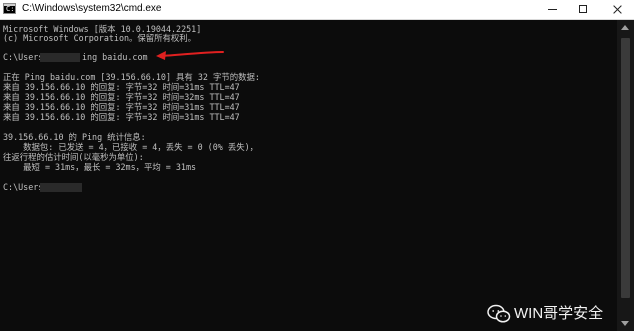 The height and width of the screenshot is (331, 634). I want to click on cmd-icon: C:, so click(9, 8).